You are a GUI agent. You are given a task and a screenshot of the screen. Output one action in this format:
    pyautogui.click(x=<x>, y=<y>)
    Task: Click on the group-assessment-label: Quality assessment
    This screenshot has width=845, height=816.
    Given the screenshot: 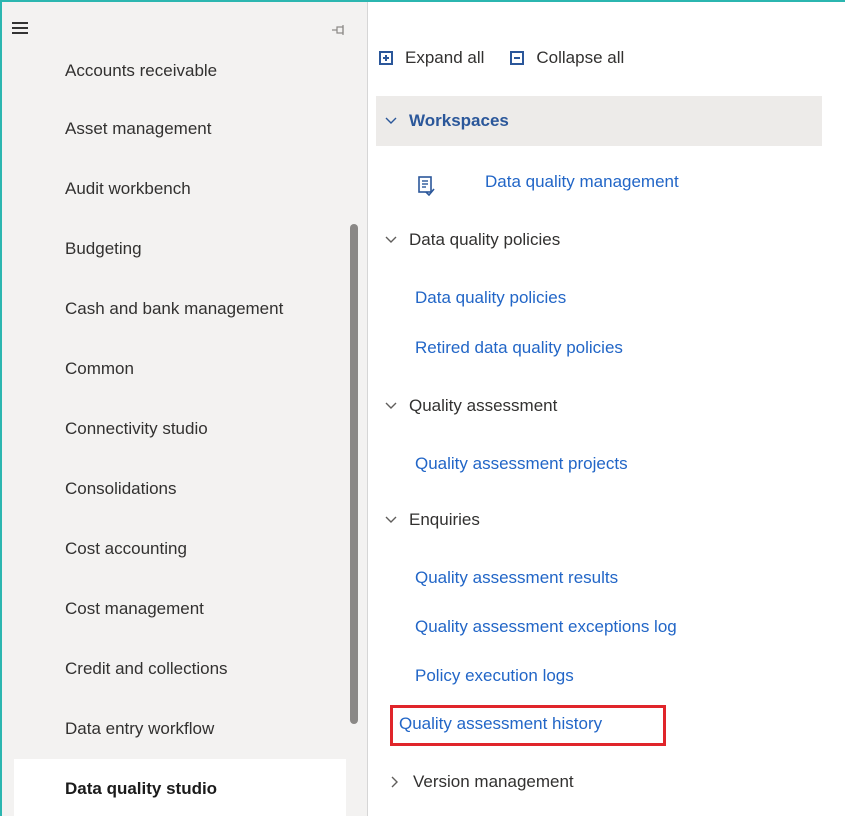 What is the action you would take?
    pyautogui.click(x=483, y=405)
    